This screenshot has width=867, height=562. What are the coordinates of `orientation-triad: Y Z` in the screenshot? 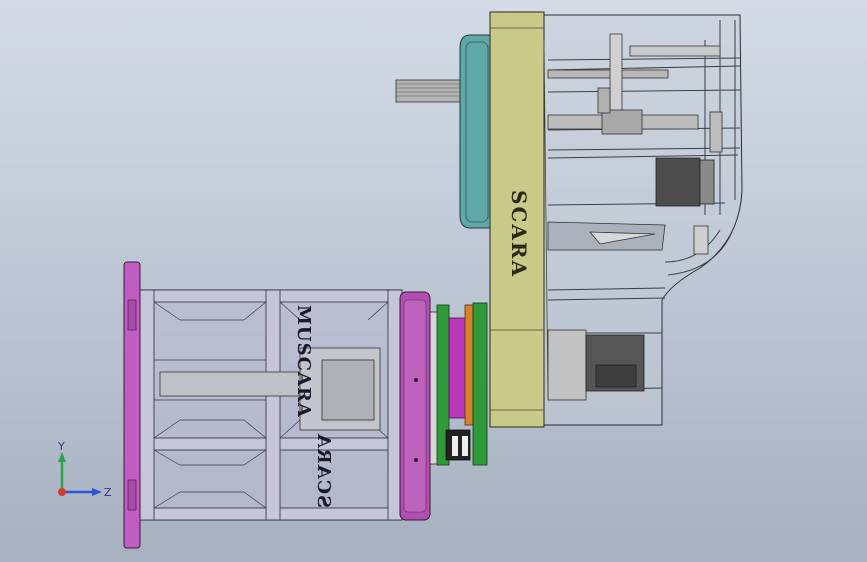 It's located at (83, 475).